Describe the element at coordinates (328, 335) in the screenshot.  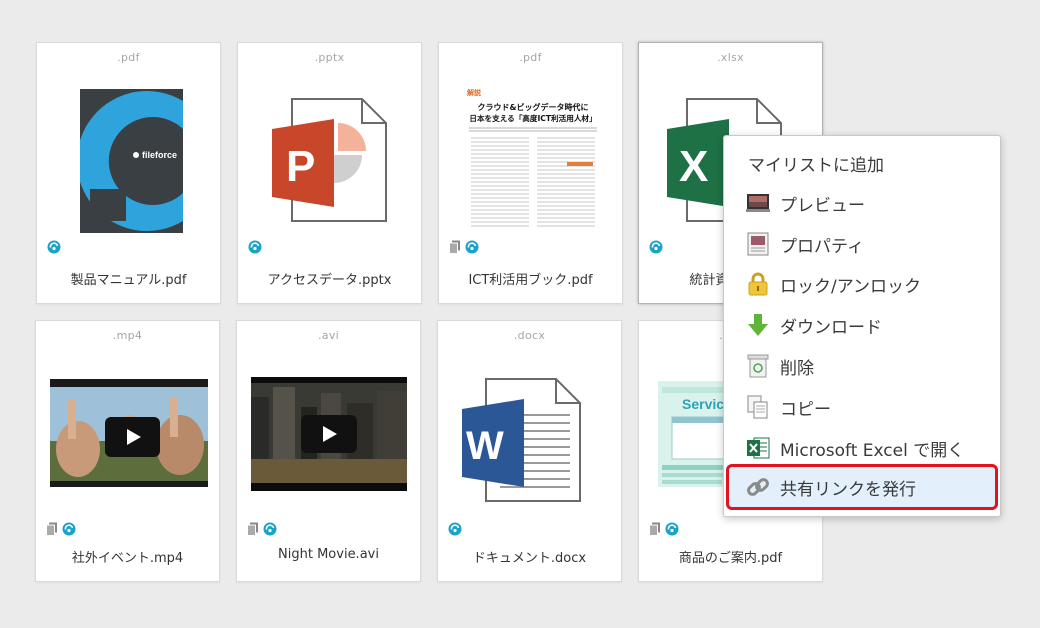
I see `file-extension: .avi` at that location.